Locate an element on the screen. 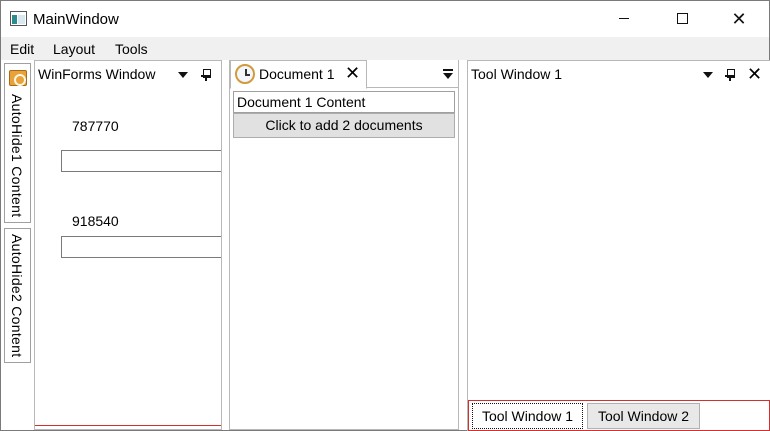 This screenshot has height=431, width=770. autohide-tab-2-label: AutoHide2 Content is located at coordinates (17, 296).